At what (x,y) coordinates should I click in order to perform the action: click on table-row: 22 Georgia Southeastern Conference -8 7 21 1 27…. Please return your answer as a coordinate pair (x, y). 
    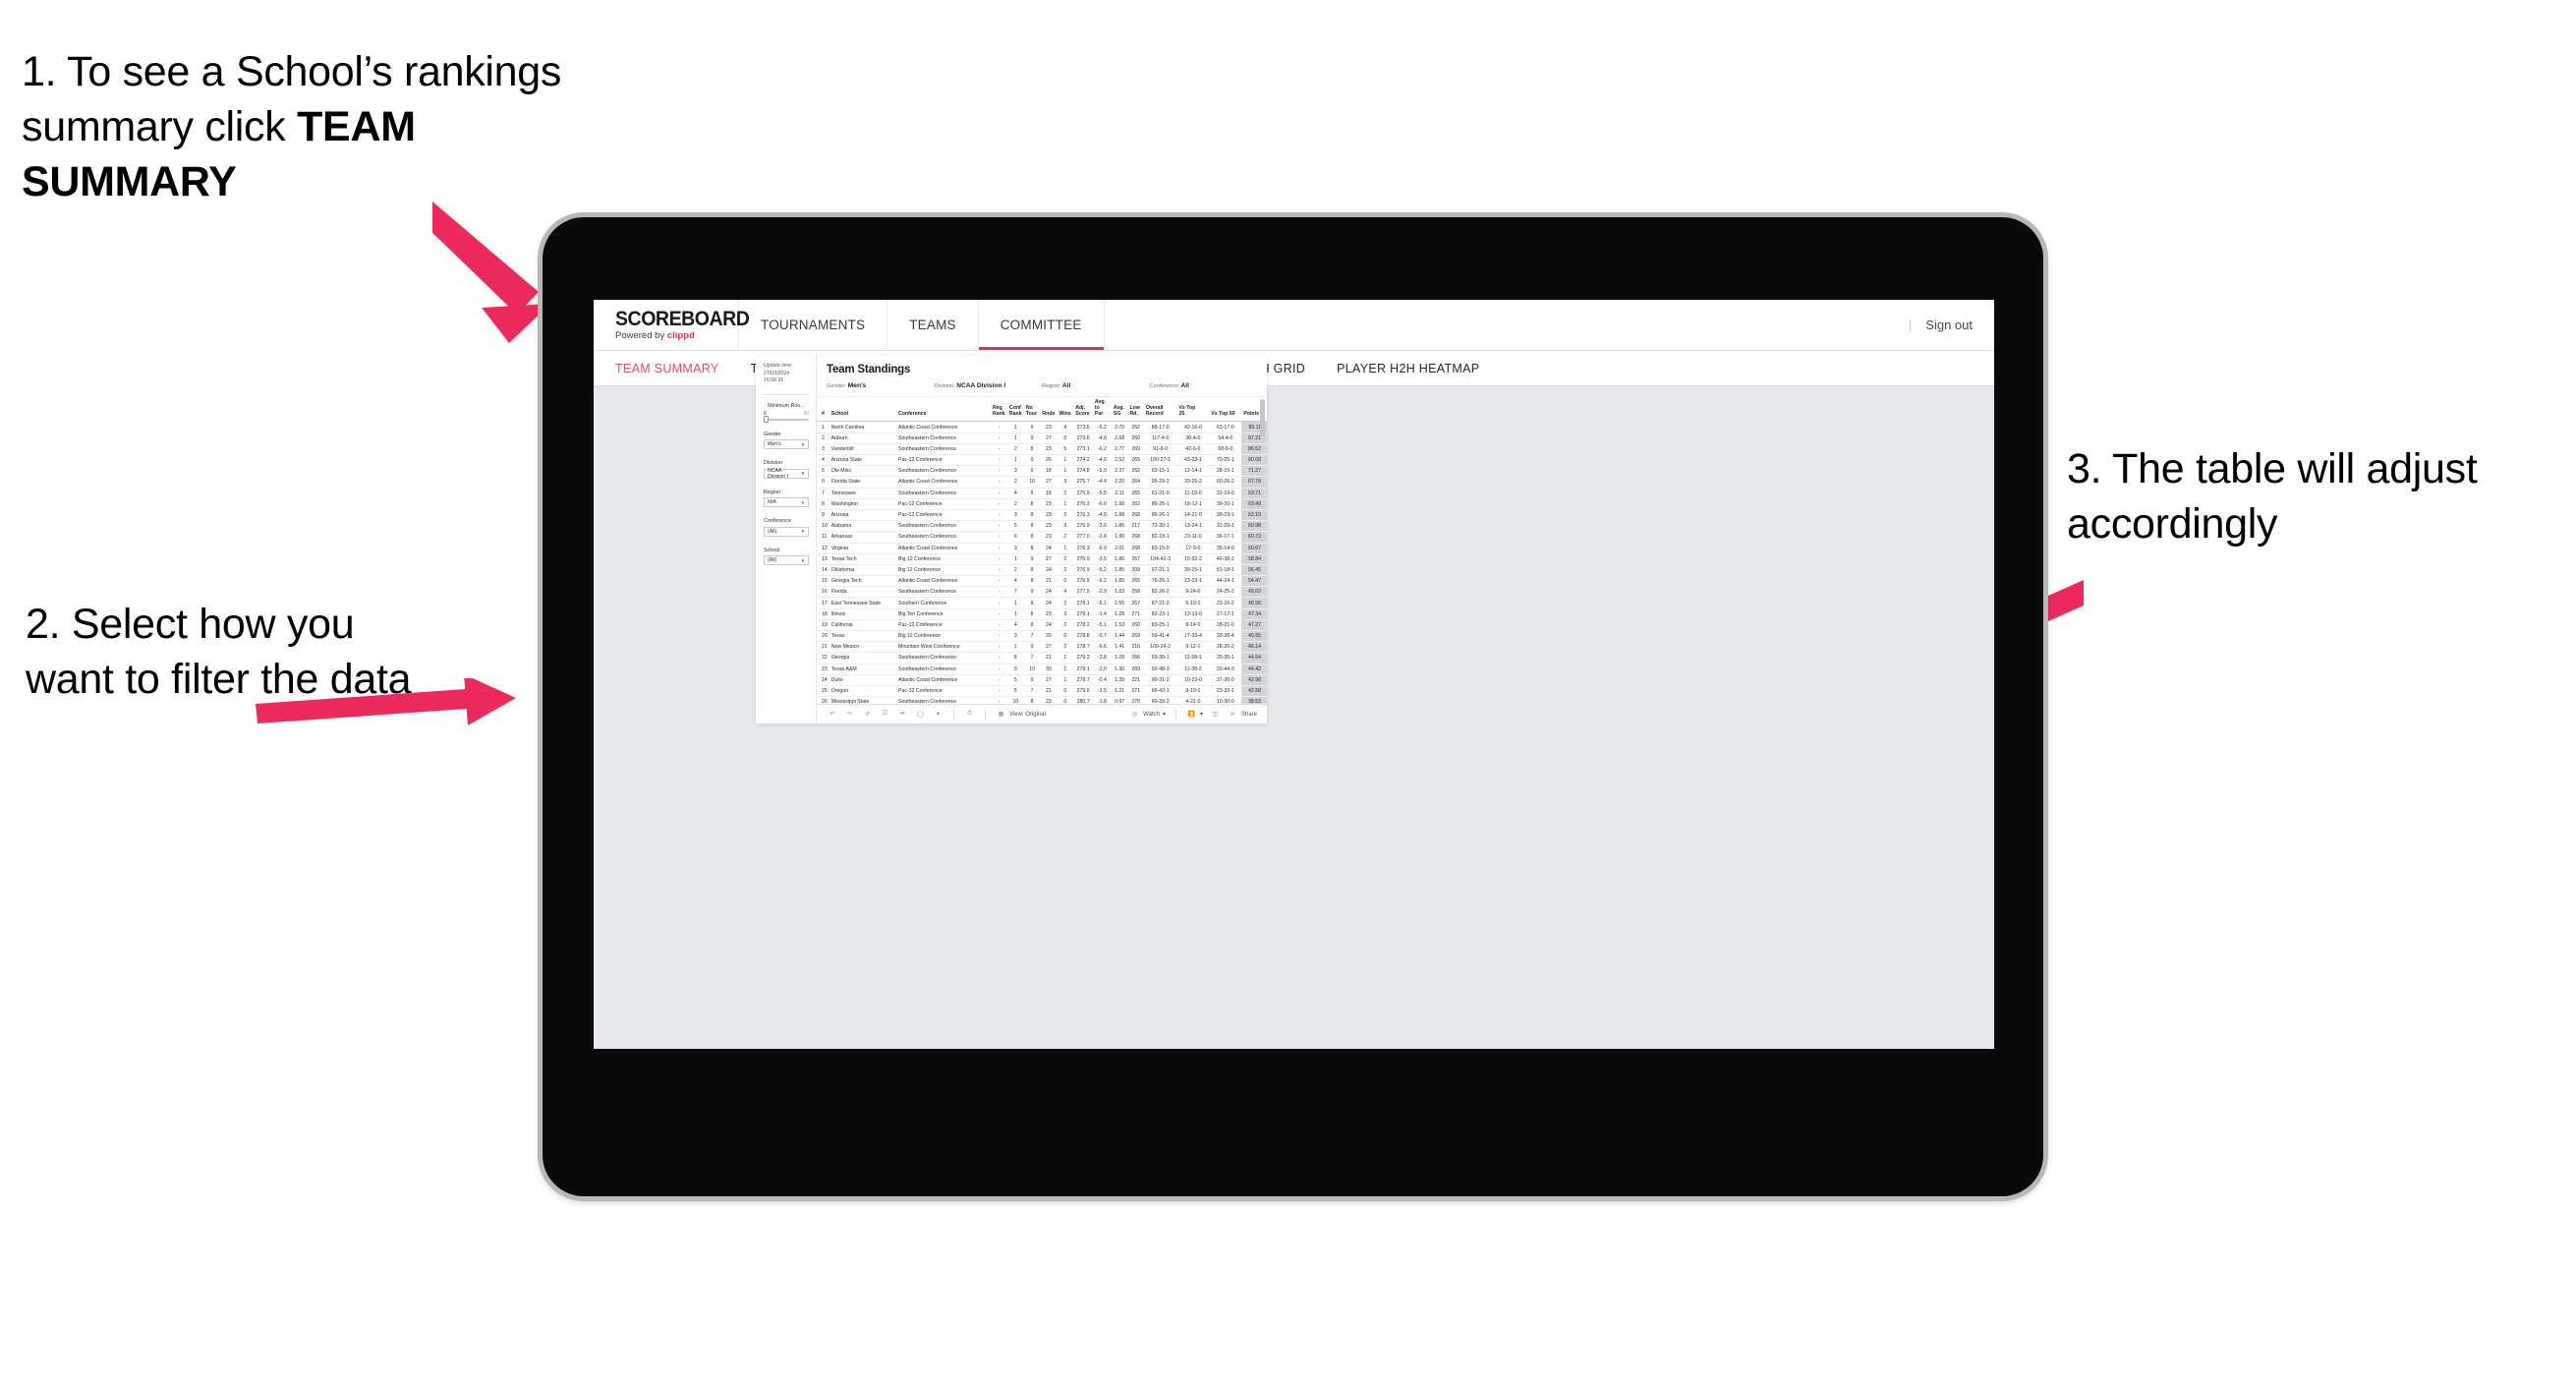
    Looking at the image, I should click on (1042, 658).